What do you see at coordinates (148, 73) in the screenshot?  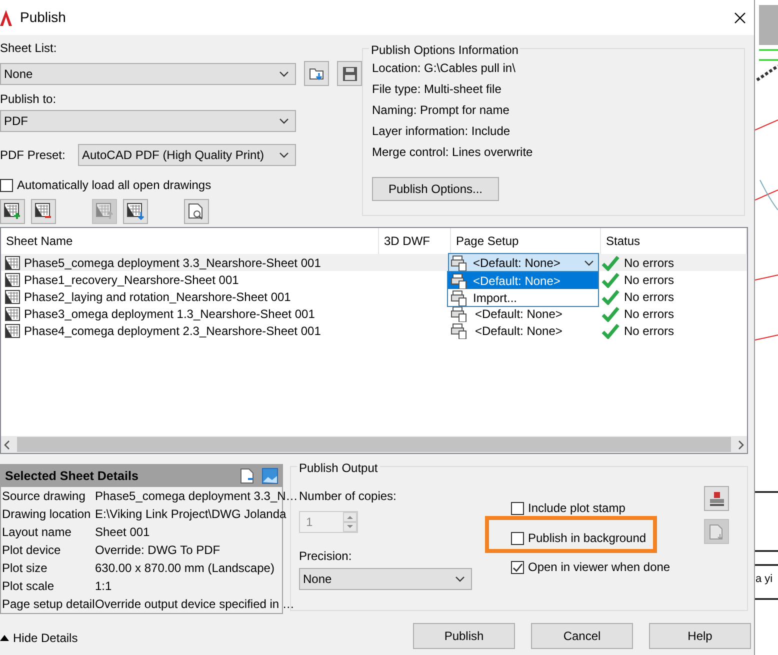 I see `sheet-list-dropdown: None` at bounding box center [148, 73].